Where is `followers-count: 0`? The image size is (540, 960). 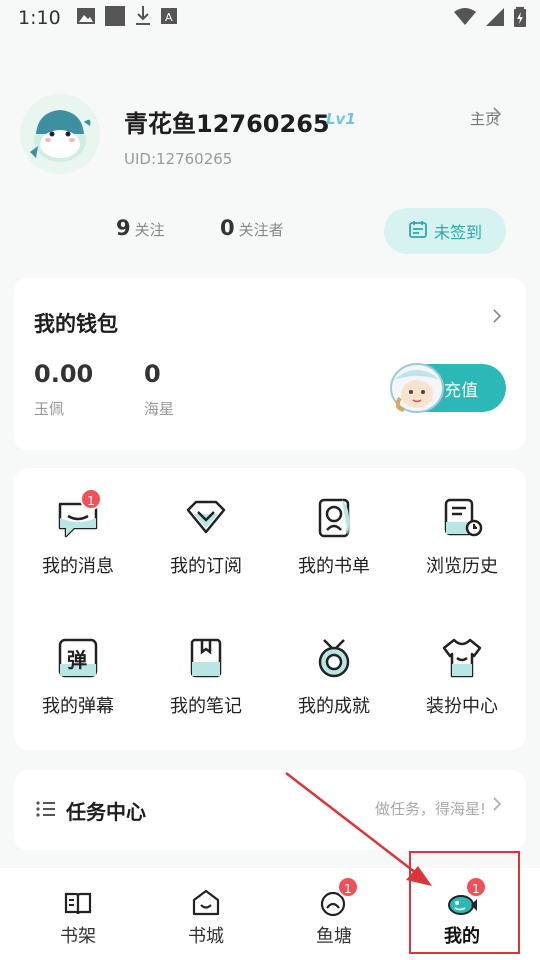 followers-count: 0 is located at coordinates (227, 228).